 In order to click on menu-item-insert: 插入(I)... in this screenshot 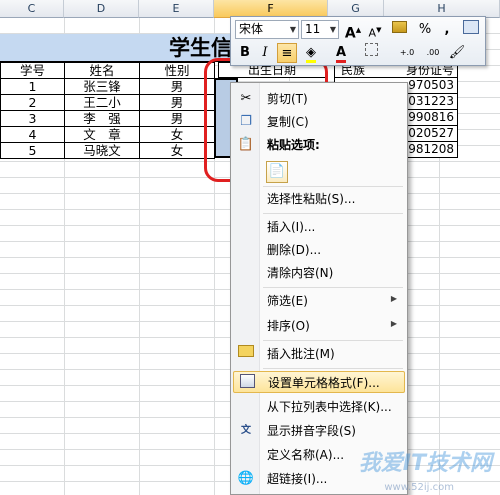, I will do `click(319, 227)`.